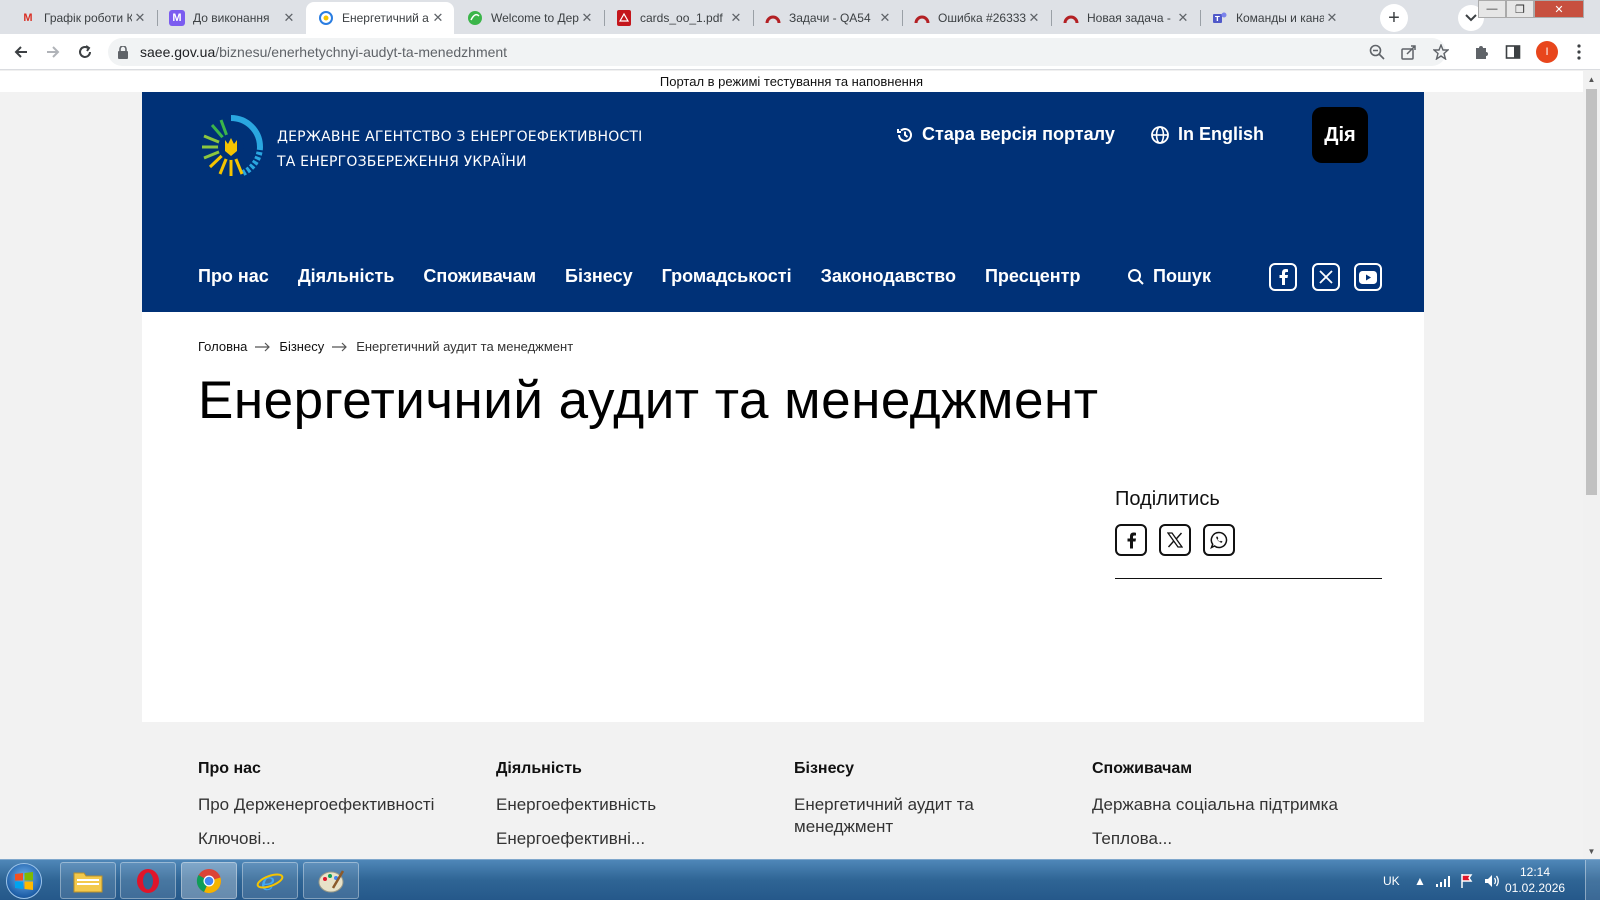 This screenshot has height=900, width=1600. I want to click on forward-button, so click(53, 52).